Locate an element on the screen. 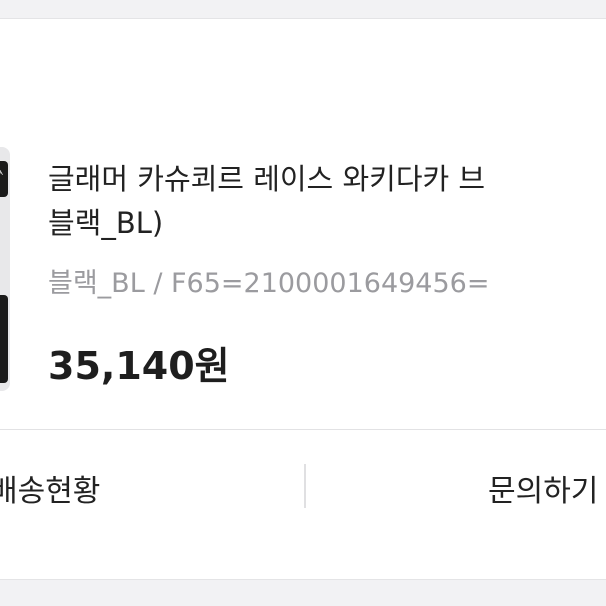  thumbnail-strap is located at coordinates (4, 339).